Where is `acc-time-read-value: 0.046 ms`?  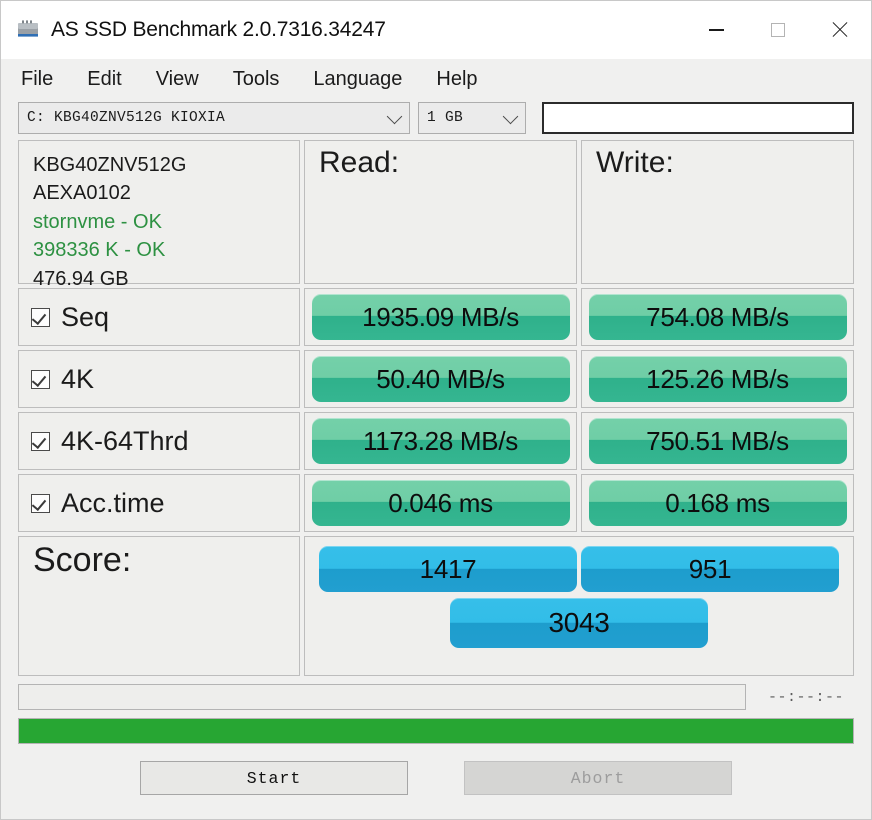
acc-time-read-value: 0.046 ms is located at coordinates (440, 503).